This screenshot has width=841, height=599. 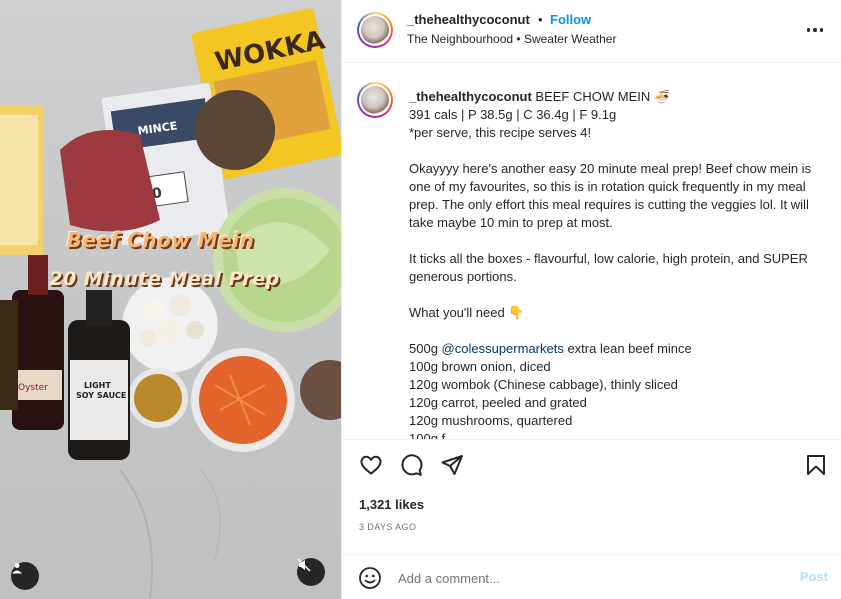 I want to click on likes-count: 1,321 likes, so click(x=391, y=504).